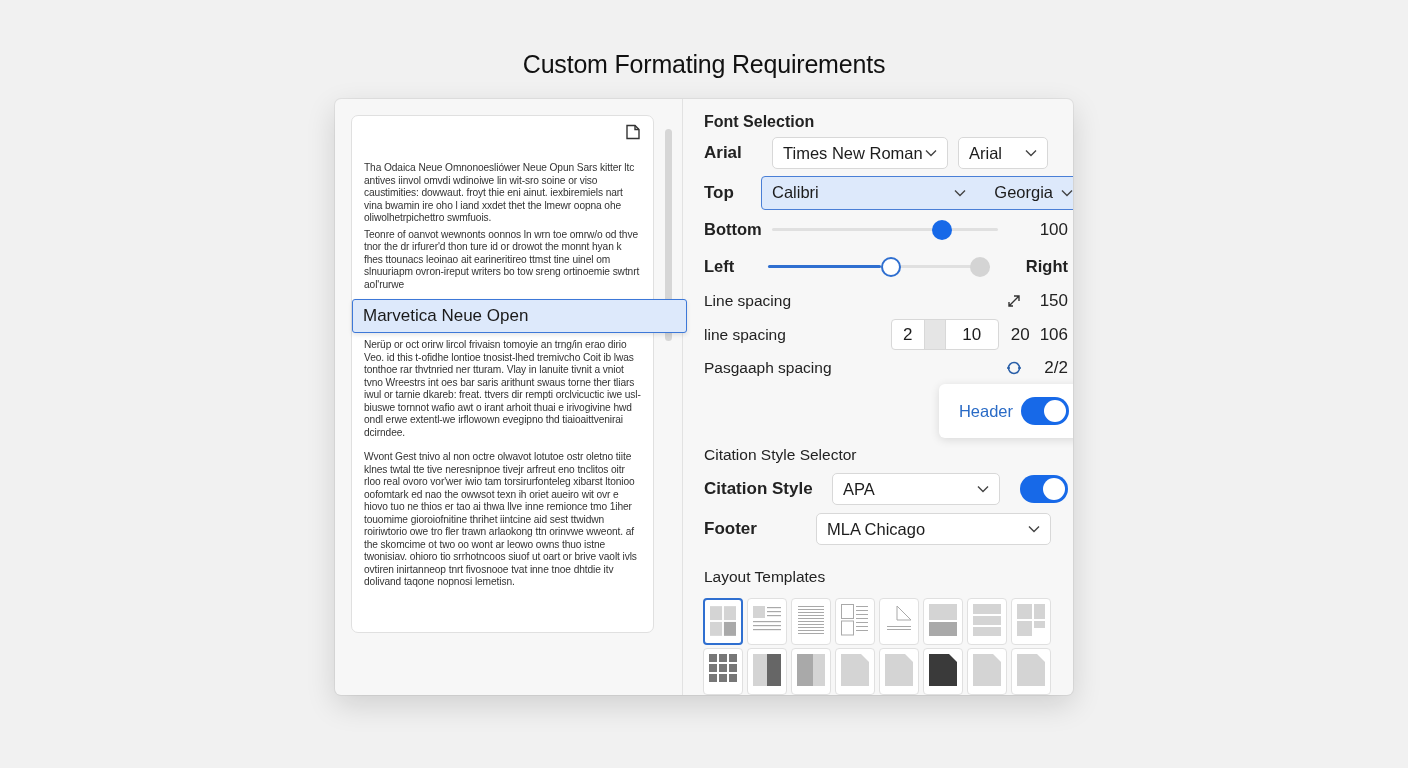 The height and width of the screenshot is (768, 1408). Describe the element at coordinates (917, 192) in the screenshot. I see `font-select: Calibri Georgia` at that location.